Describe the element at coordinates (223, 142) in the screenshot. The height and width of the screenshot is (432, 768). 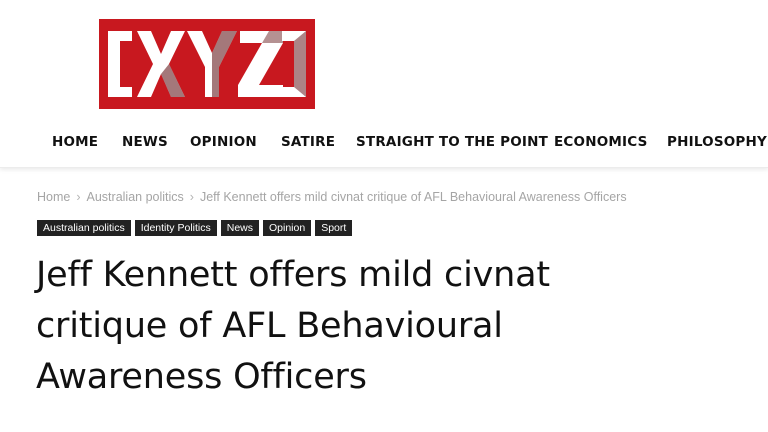
I see `nav-item-opinion: OPINION` at that location.